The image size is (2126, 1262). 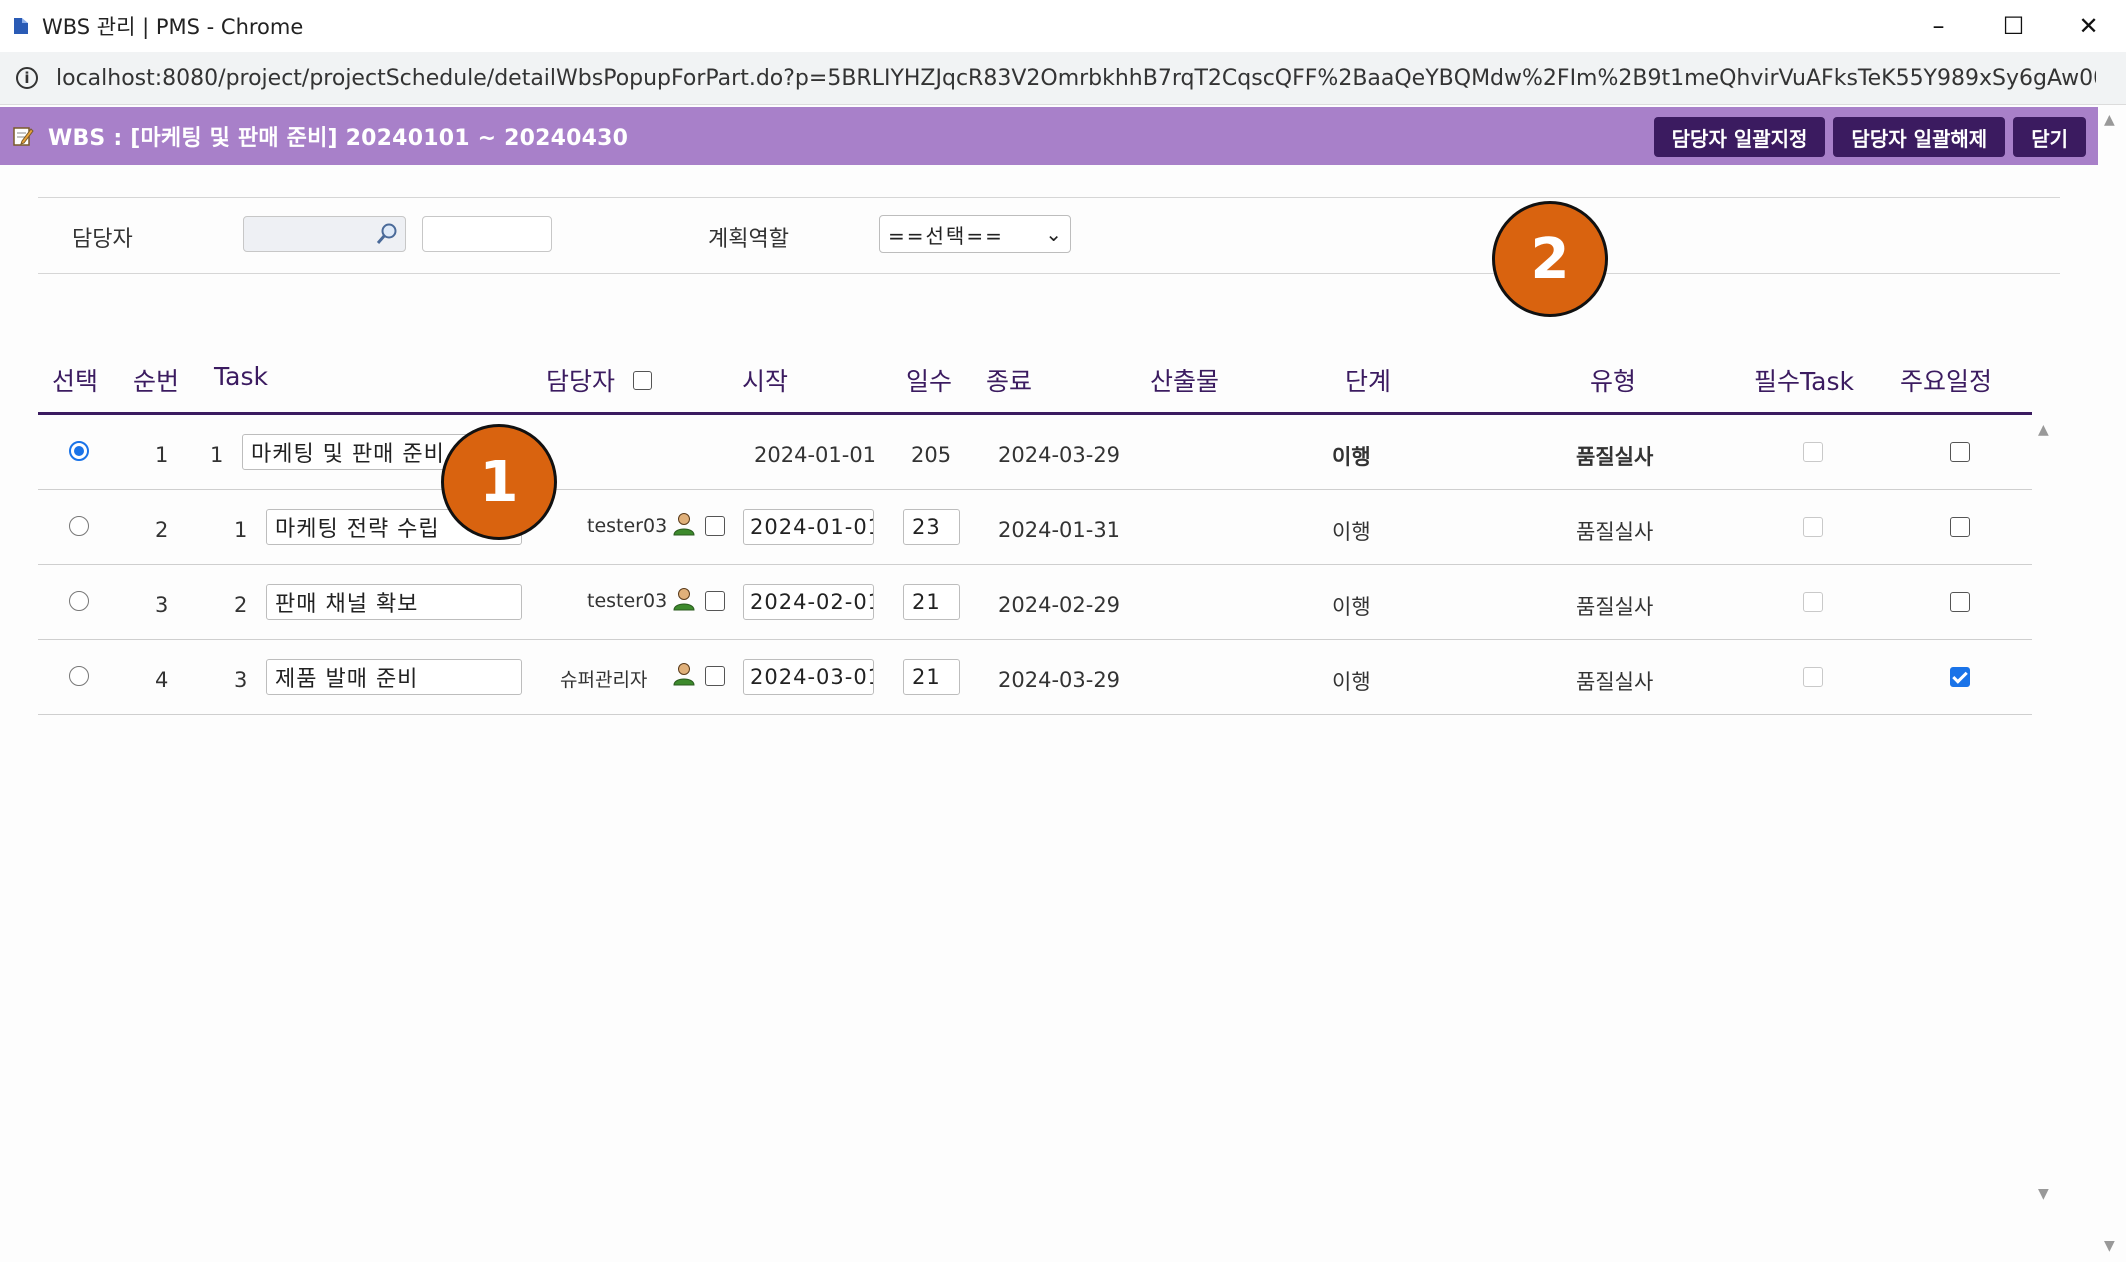 What do you see at coordinates (2043, 1194) in the screenshot?
I see `scroll-down-icon: ▼` at bounding box center [2043, 1194].